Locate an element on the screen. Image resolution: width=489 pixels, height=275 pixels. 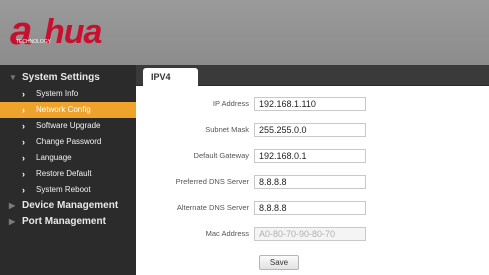
alternate-dns-row: Alternate DNS Server 8.8.8.8 is located at coordinates (312, 209).